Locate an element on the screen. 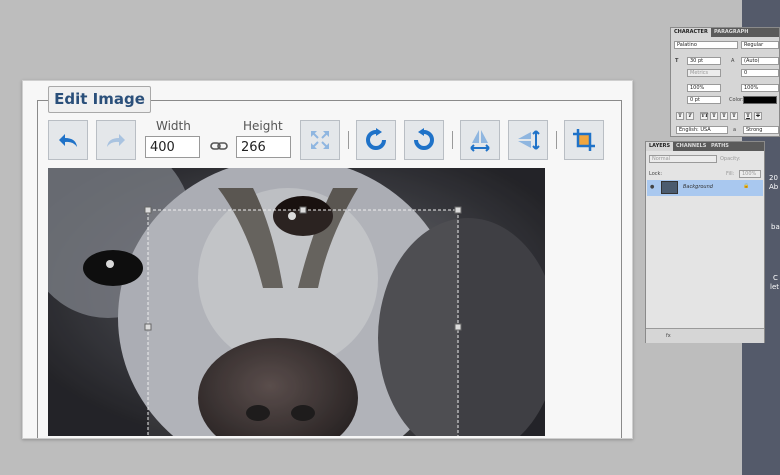 Image resolution: width=780 pixels, height=475 pixels. redo-button is located at coordinates (116, 140).